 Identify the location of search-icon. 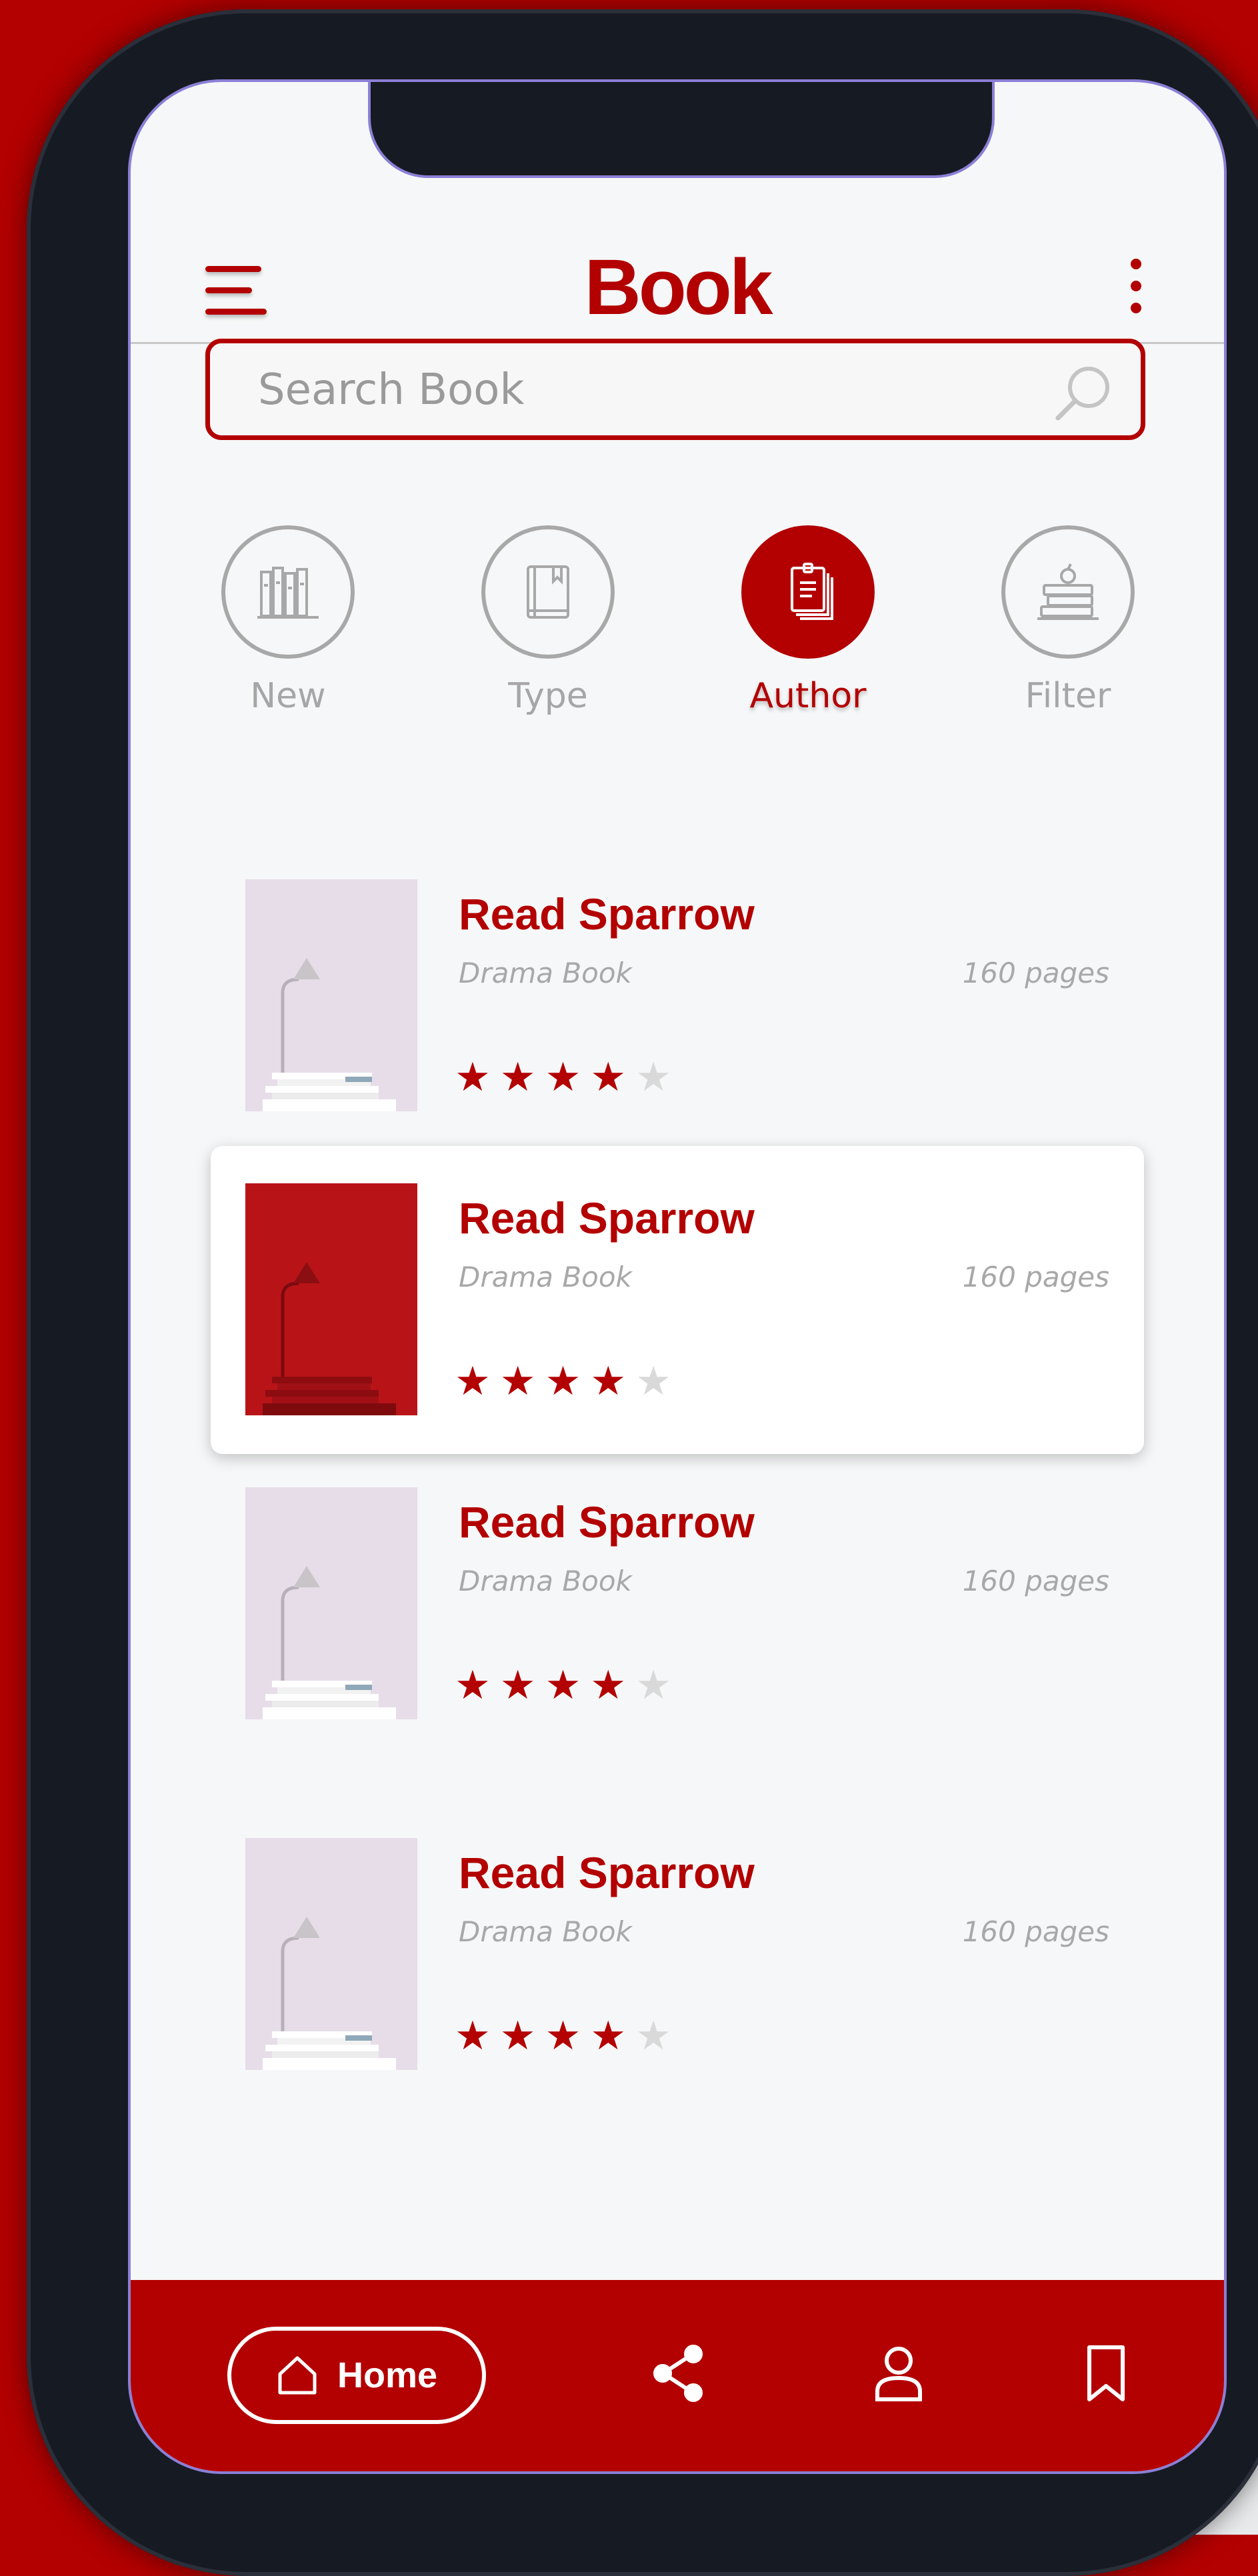
(1083, 392).